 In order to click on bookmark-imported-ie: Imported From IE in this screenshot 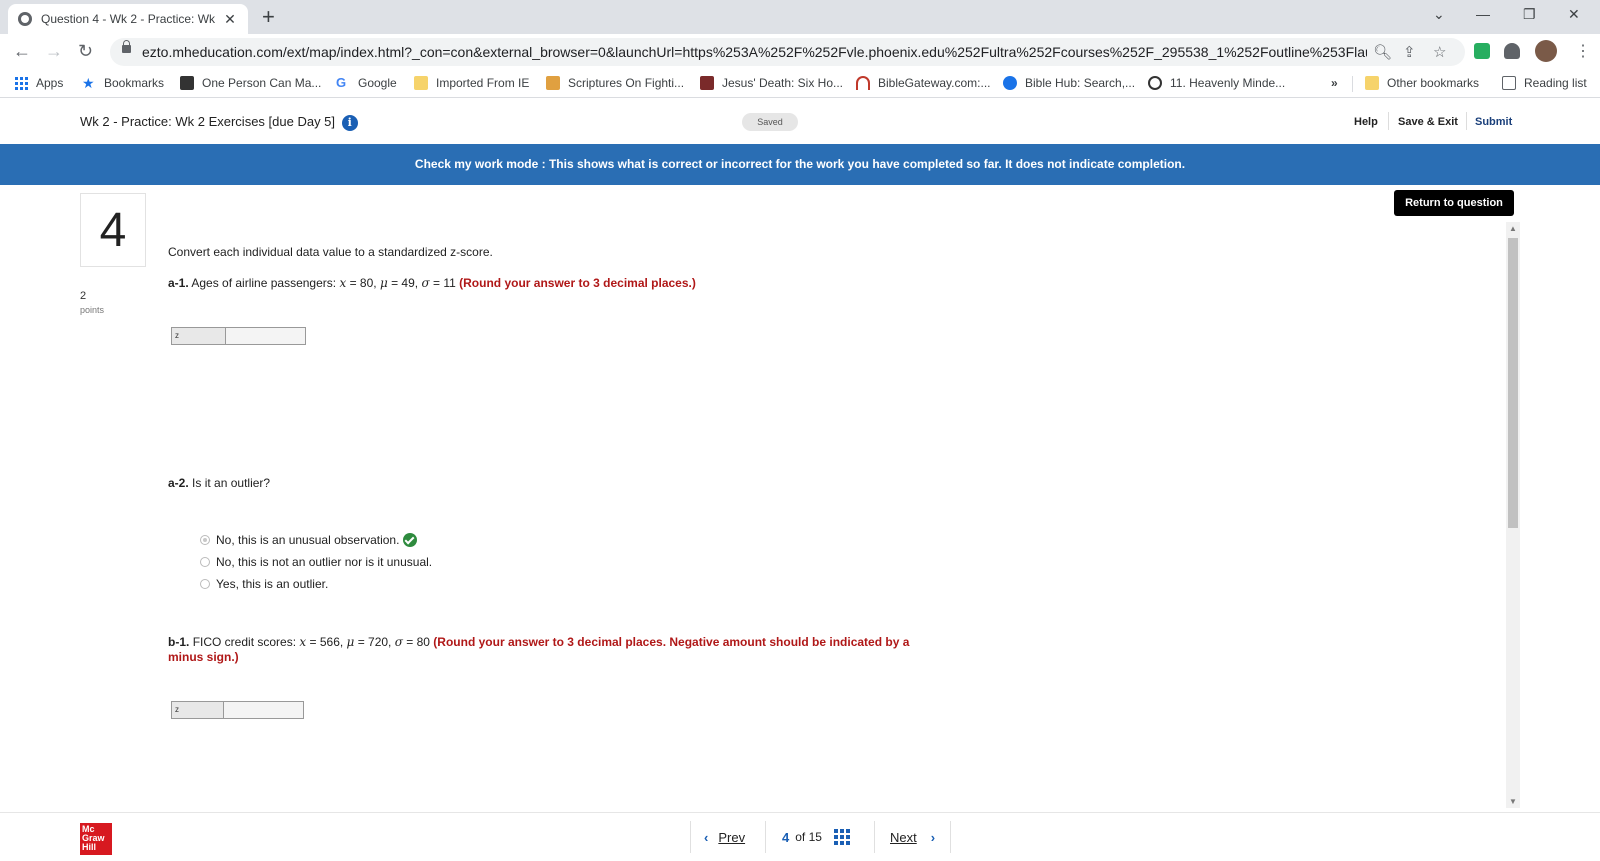, I will do `click(471, 83)`.